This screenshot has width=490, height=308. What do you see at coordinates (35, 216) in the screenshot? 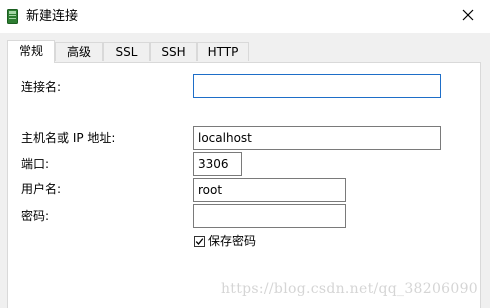
I see `password-label: 密码:` at bounding box center [35, 216].